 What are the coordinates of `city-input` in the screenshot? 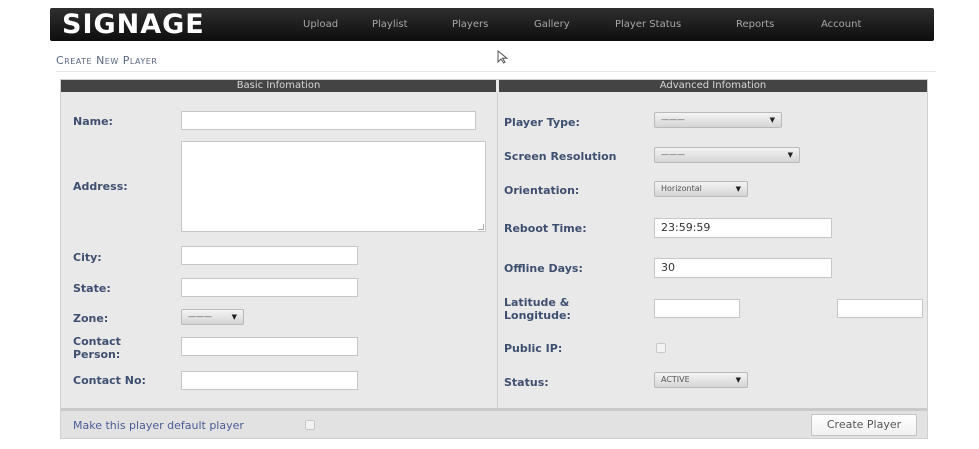 It's located at (269, 255).